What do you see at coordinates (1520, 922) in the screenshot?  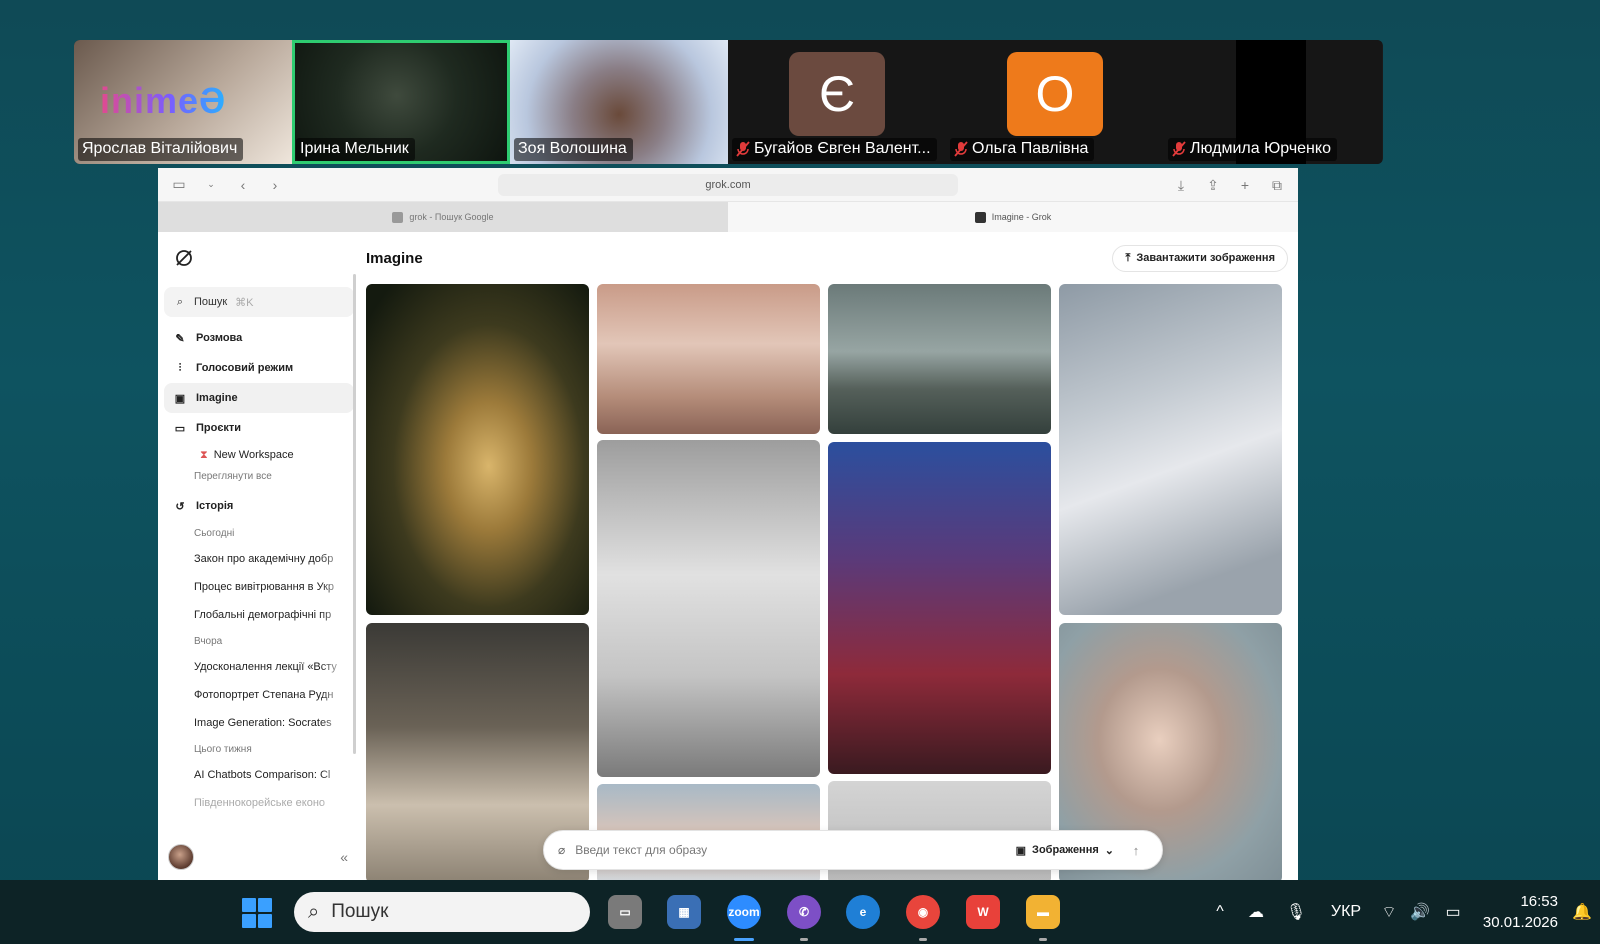 I see `clock-date: 30.01.2026` at bounding box center [1520, 922].